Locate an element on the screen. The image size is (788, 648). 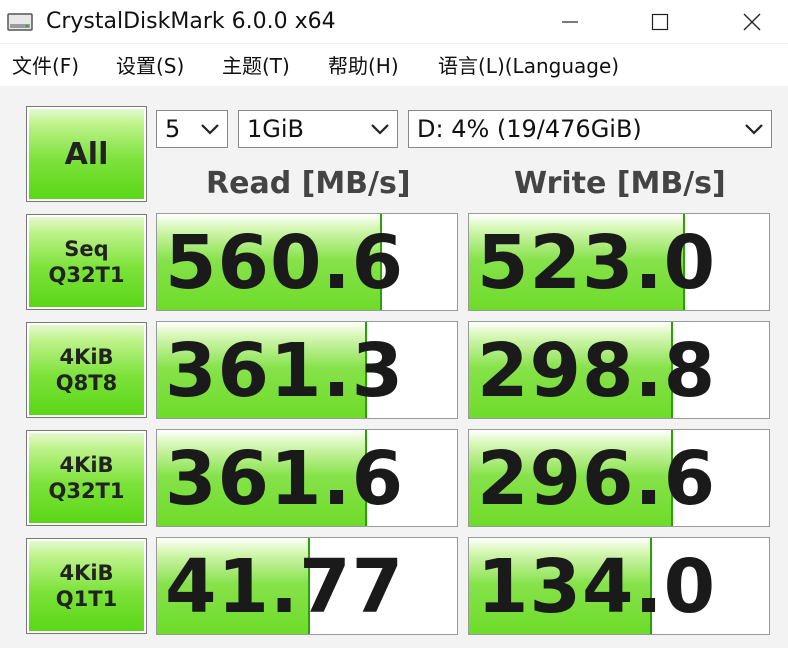
write-value: 296.6 is located at coordinates (597, 479).